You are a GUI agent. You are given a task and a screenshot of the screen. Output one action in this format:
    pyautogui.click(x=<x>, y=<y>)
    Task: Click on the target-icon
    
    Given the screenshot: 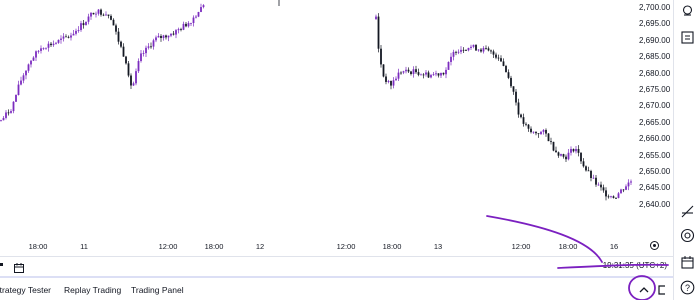 What is the action you would take?
    pyautogui.click(x=687, y=235)
    